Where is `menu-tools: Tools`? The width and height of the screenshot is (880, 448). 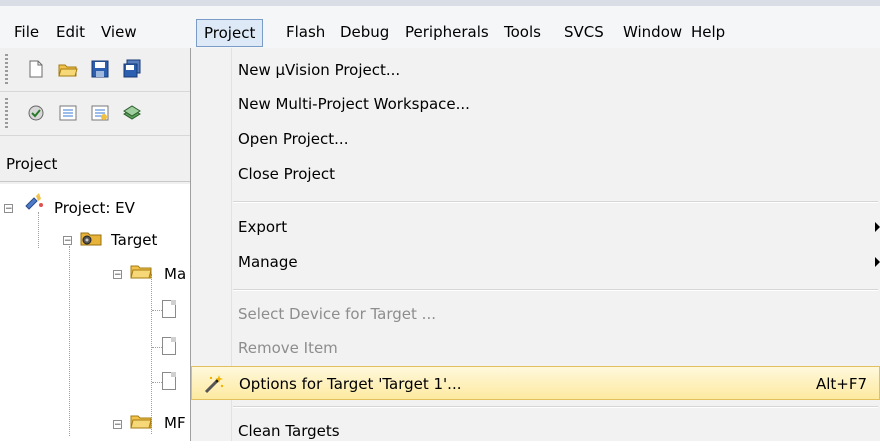 menu-tools: Tools is located at coordinates (522, 33).